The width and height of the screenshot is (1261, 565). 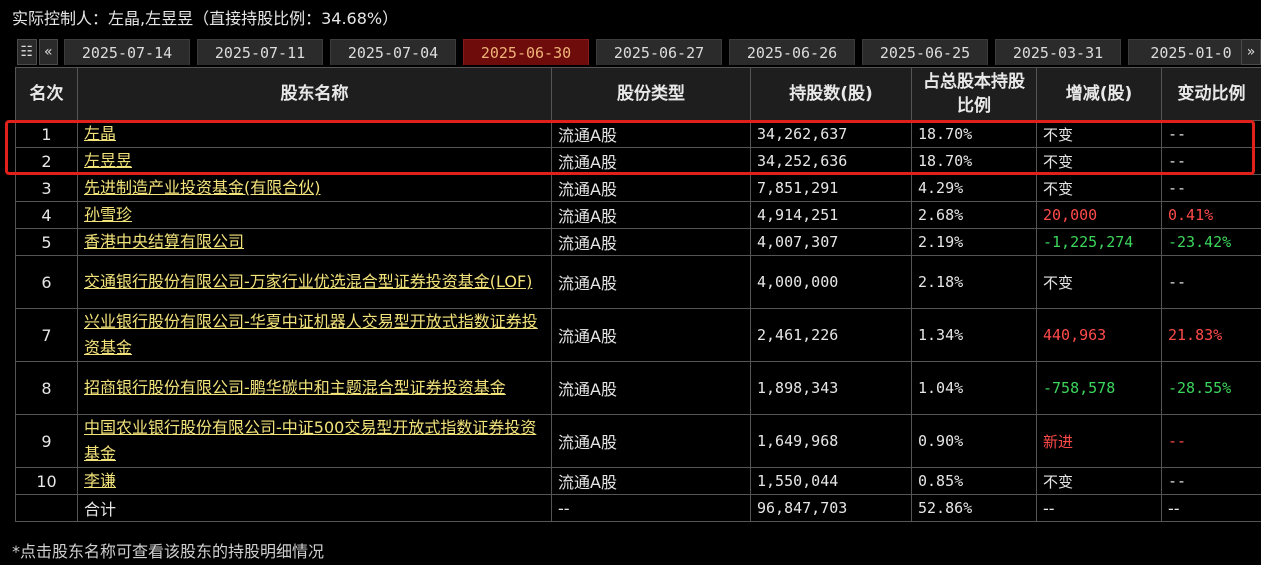 What do you see at coordinates (1211, 242) in the screenshot?
I see `ratio-cell: -23.42%` at bounding box center [1211, 242].